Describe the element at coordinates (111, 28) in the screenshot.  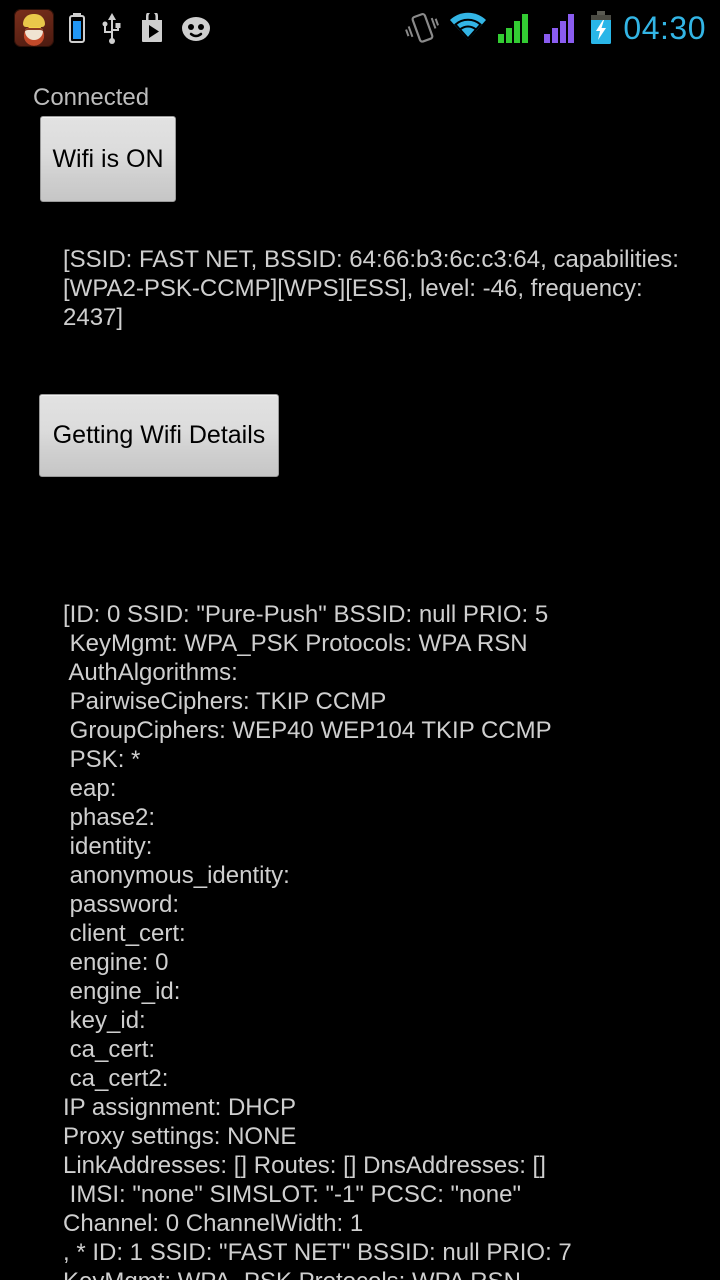
I see `usb-icon` at that location.